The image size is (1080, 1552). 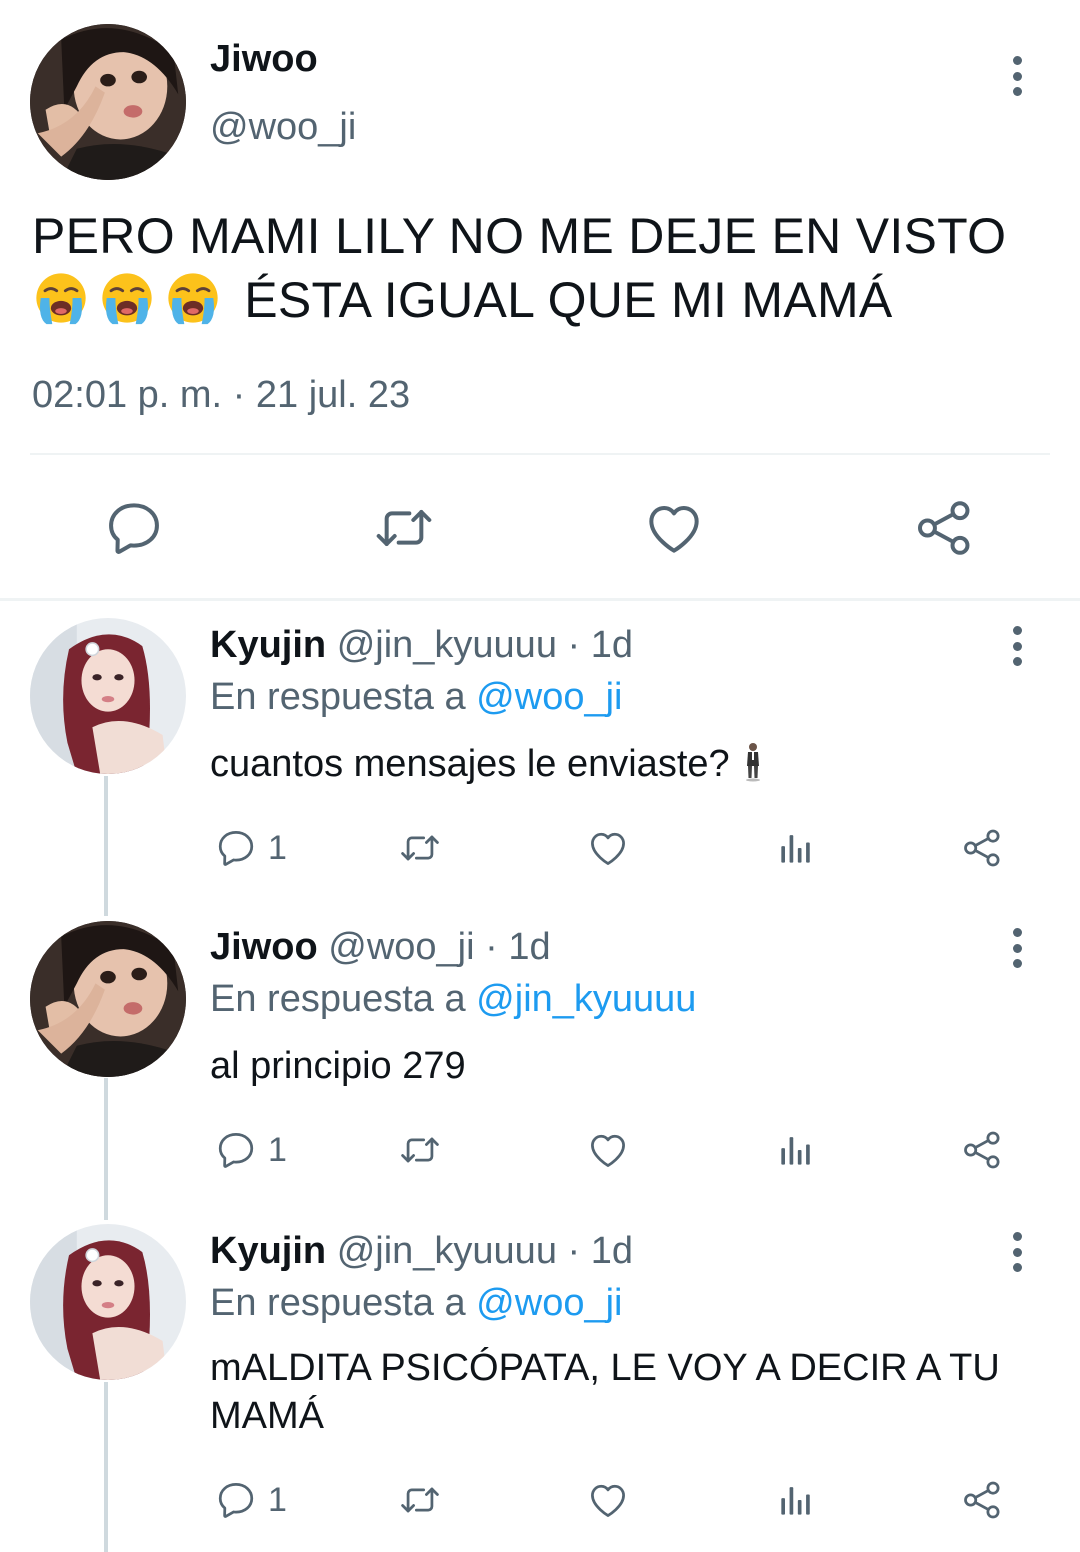 I want to click on tweet-text-line-1: PERO MAMI LILY NO ME DEJE EN VISTO, so click(x=519, y=236).